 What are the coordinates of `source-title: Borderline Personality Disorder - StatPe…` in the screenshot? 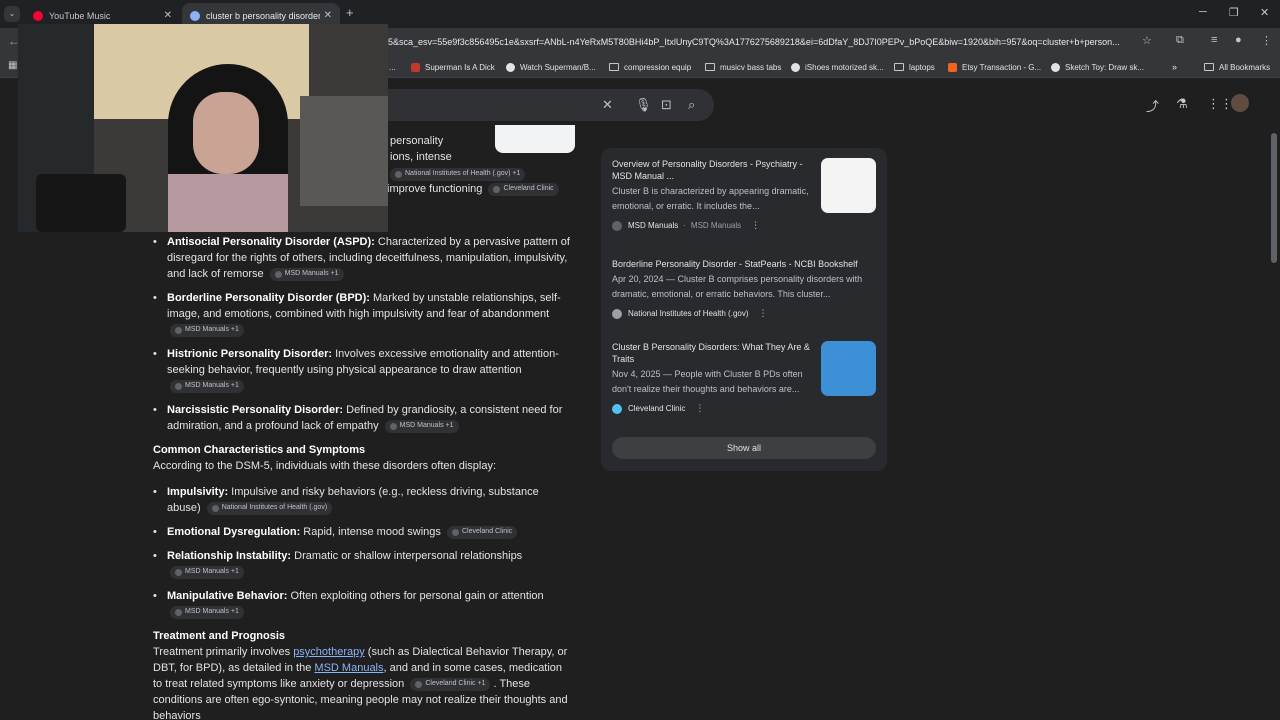 It's located at (735, 264).